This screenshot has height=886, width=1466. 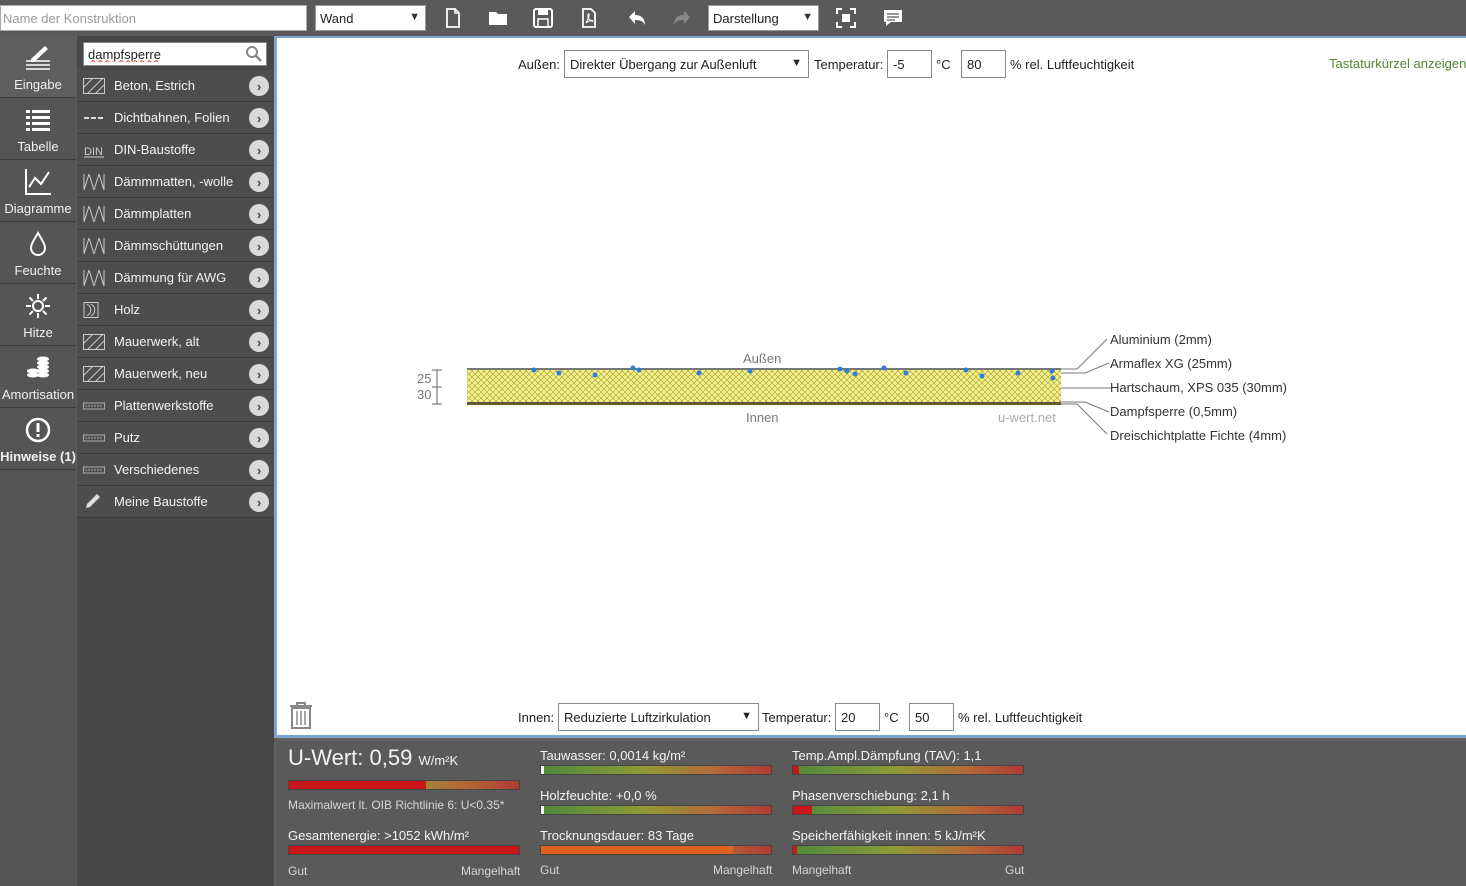 I want to click on layer-fichte, so click(x=764, y=404).